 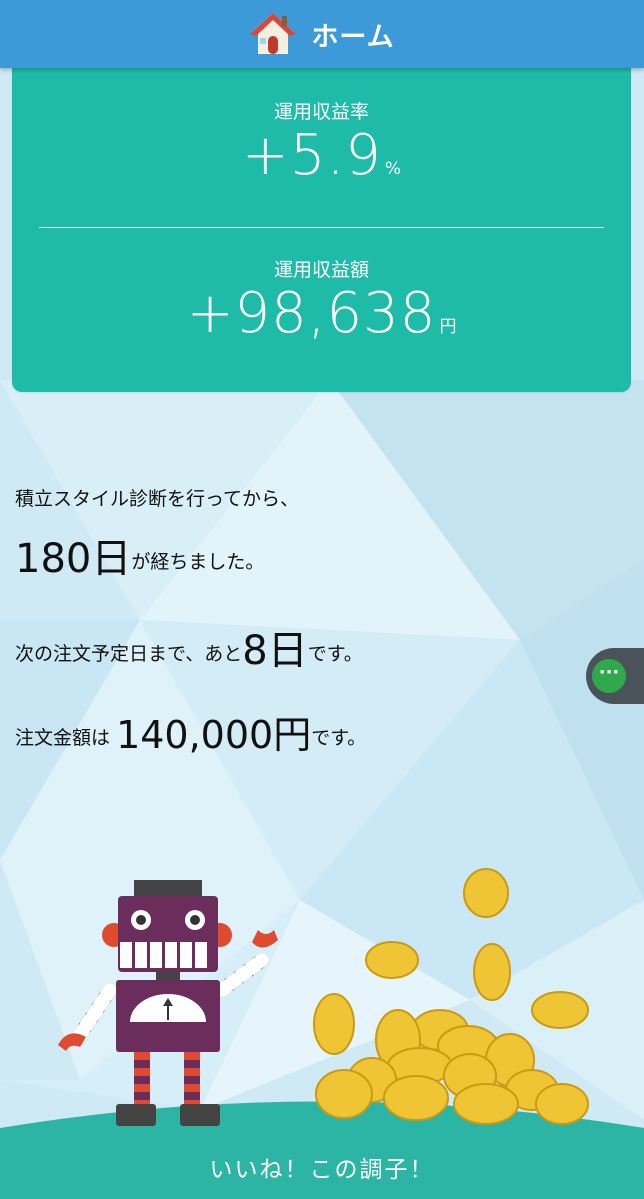 What do you see at coordinates (393, 169) in the screenshot?
I see `return-rate-unit: %` at bounding box center [393, 169].